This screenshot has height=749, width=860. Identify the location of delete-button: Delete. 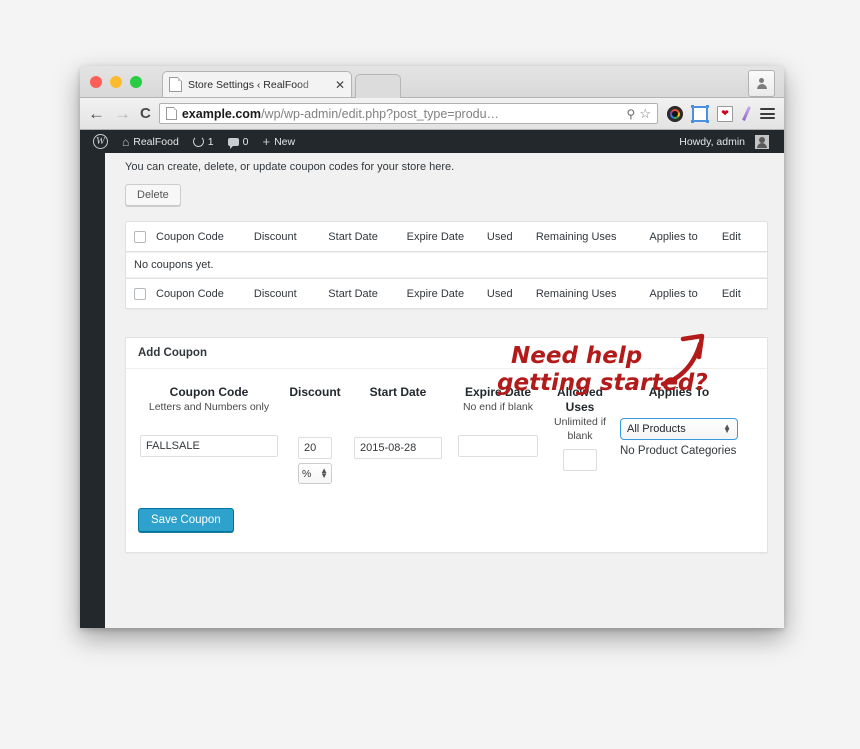
(153, 195).